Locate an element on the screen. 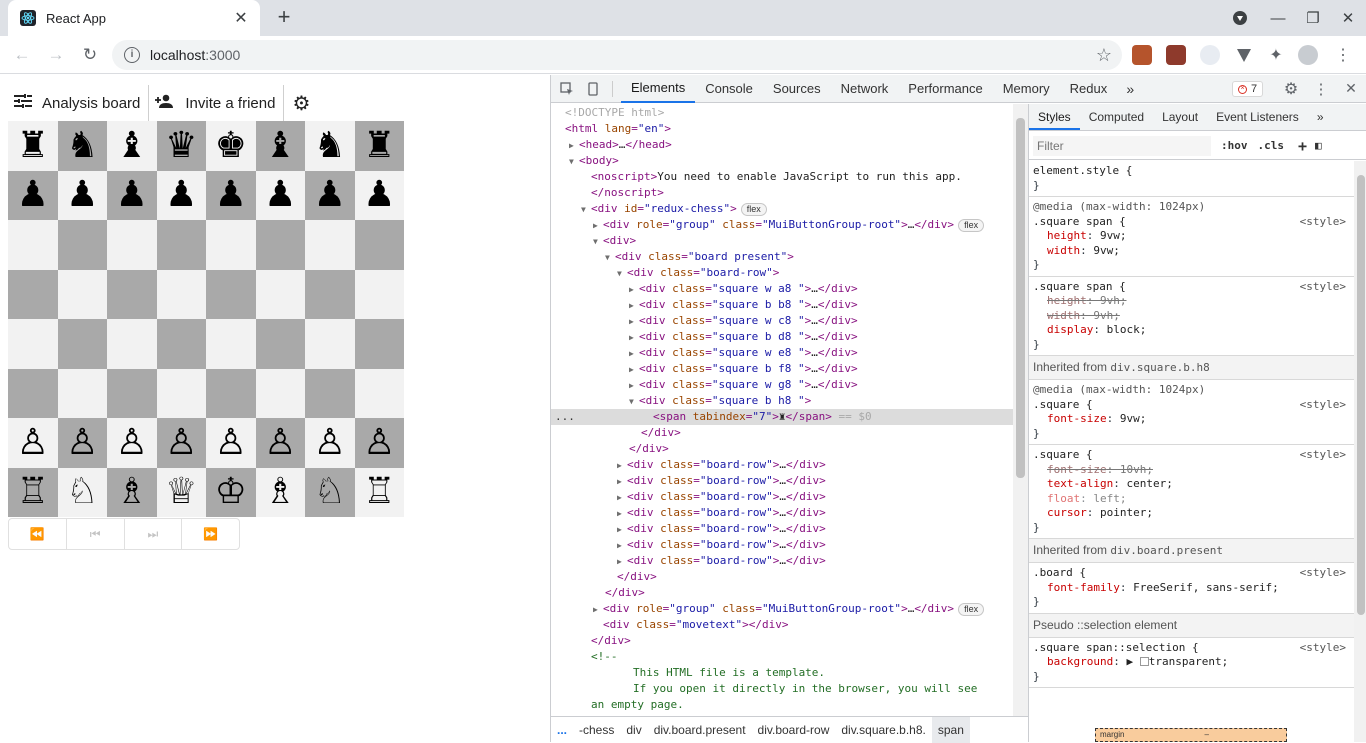 Image resolution: width=1366 pixels, height=743 pixels. profile-avatar-icon is located at coordinates (1308, 55).